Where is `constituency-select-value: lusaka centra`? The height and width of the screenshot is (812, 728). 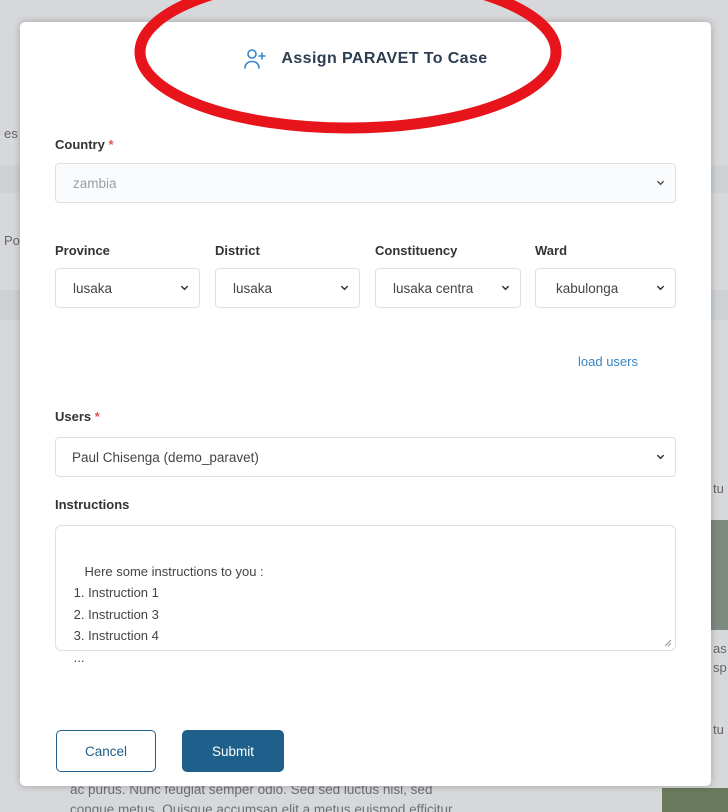 constituency-select-value: lusaka centra is located at coordinates (433, 288).